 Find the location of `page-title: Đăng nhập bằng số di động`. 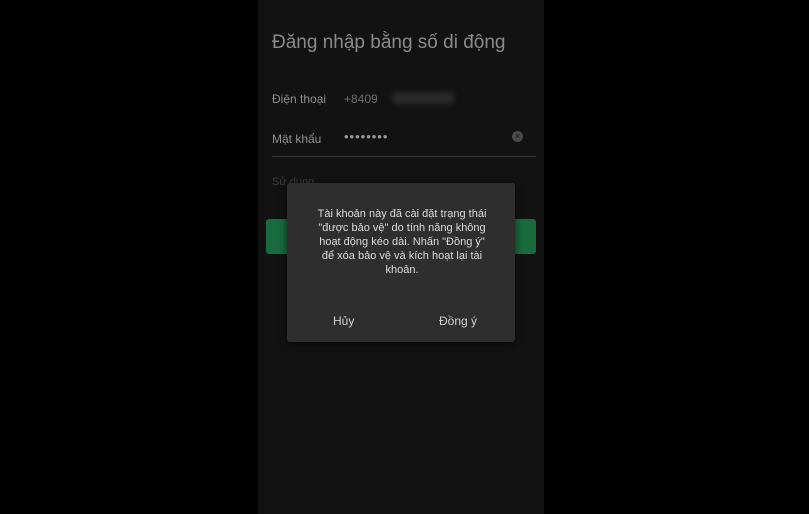

page-title: Đăng nhập bằng số di động is located at coordinates (389, 42).